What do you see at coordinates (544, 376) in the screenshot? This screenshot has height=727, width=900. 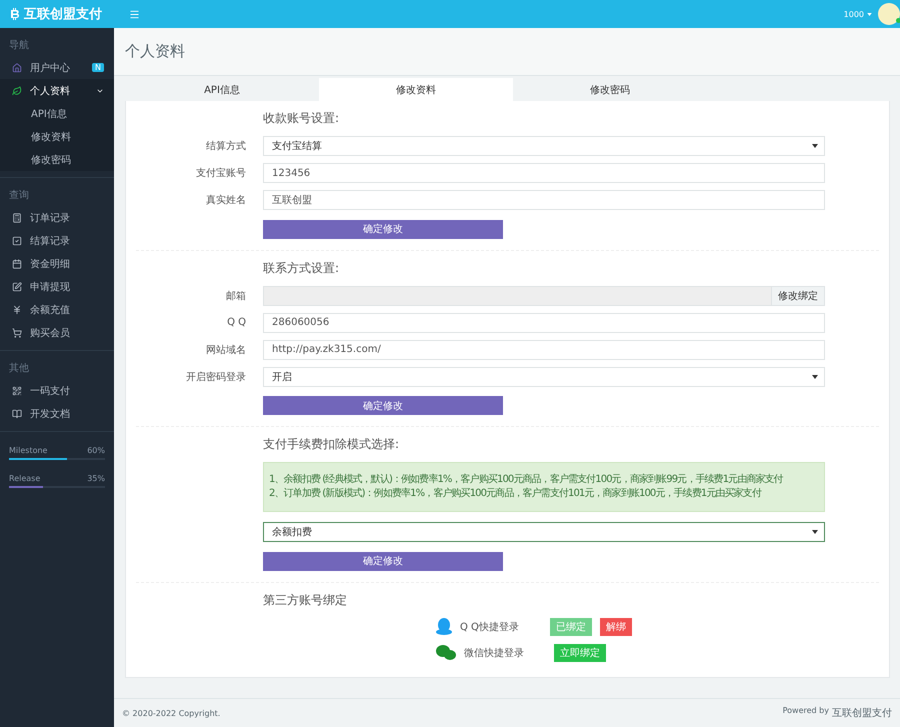 I see `select-field: 开启` at bounding box center [544, 376].